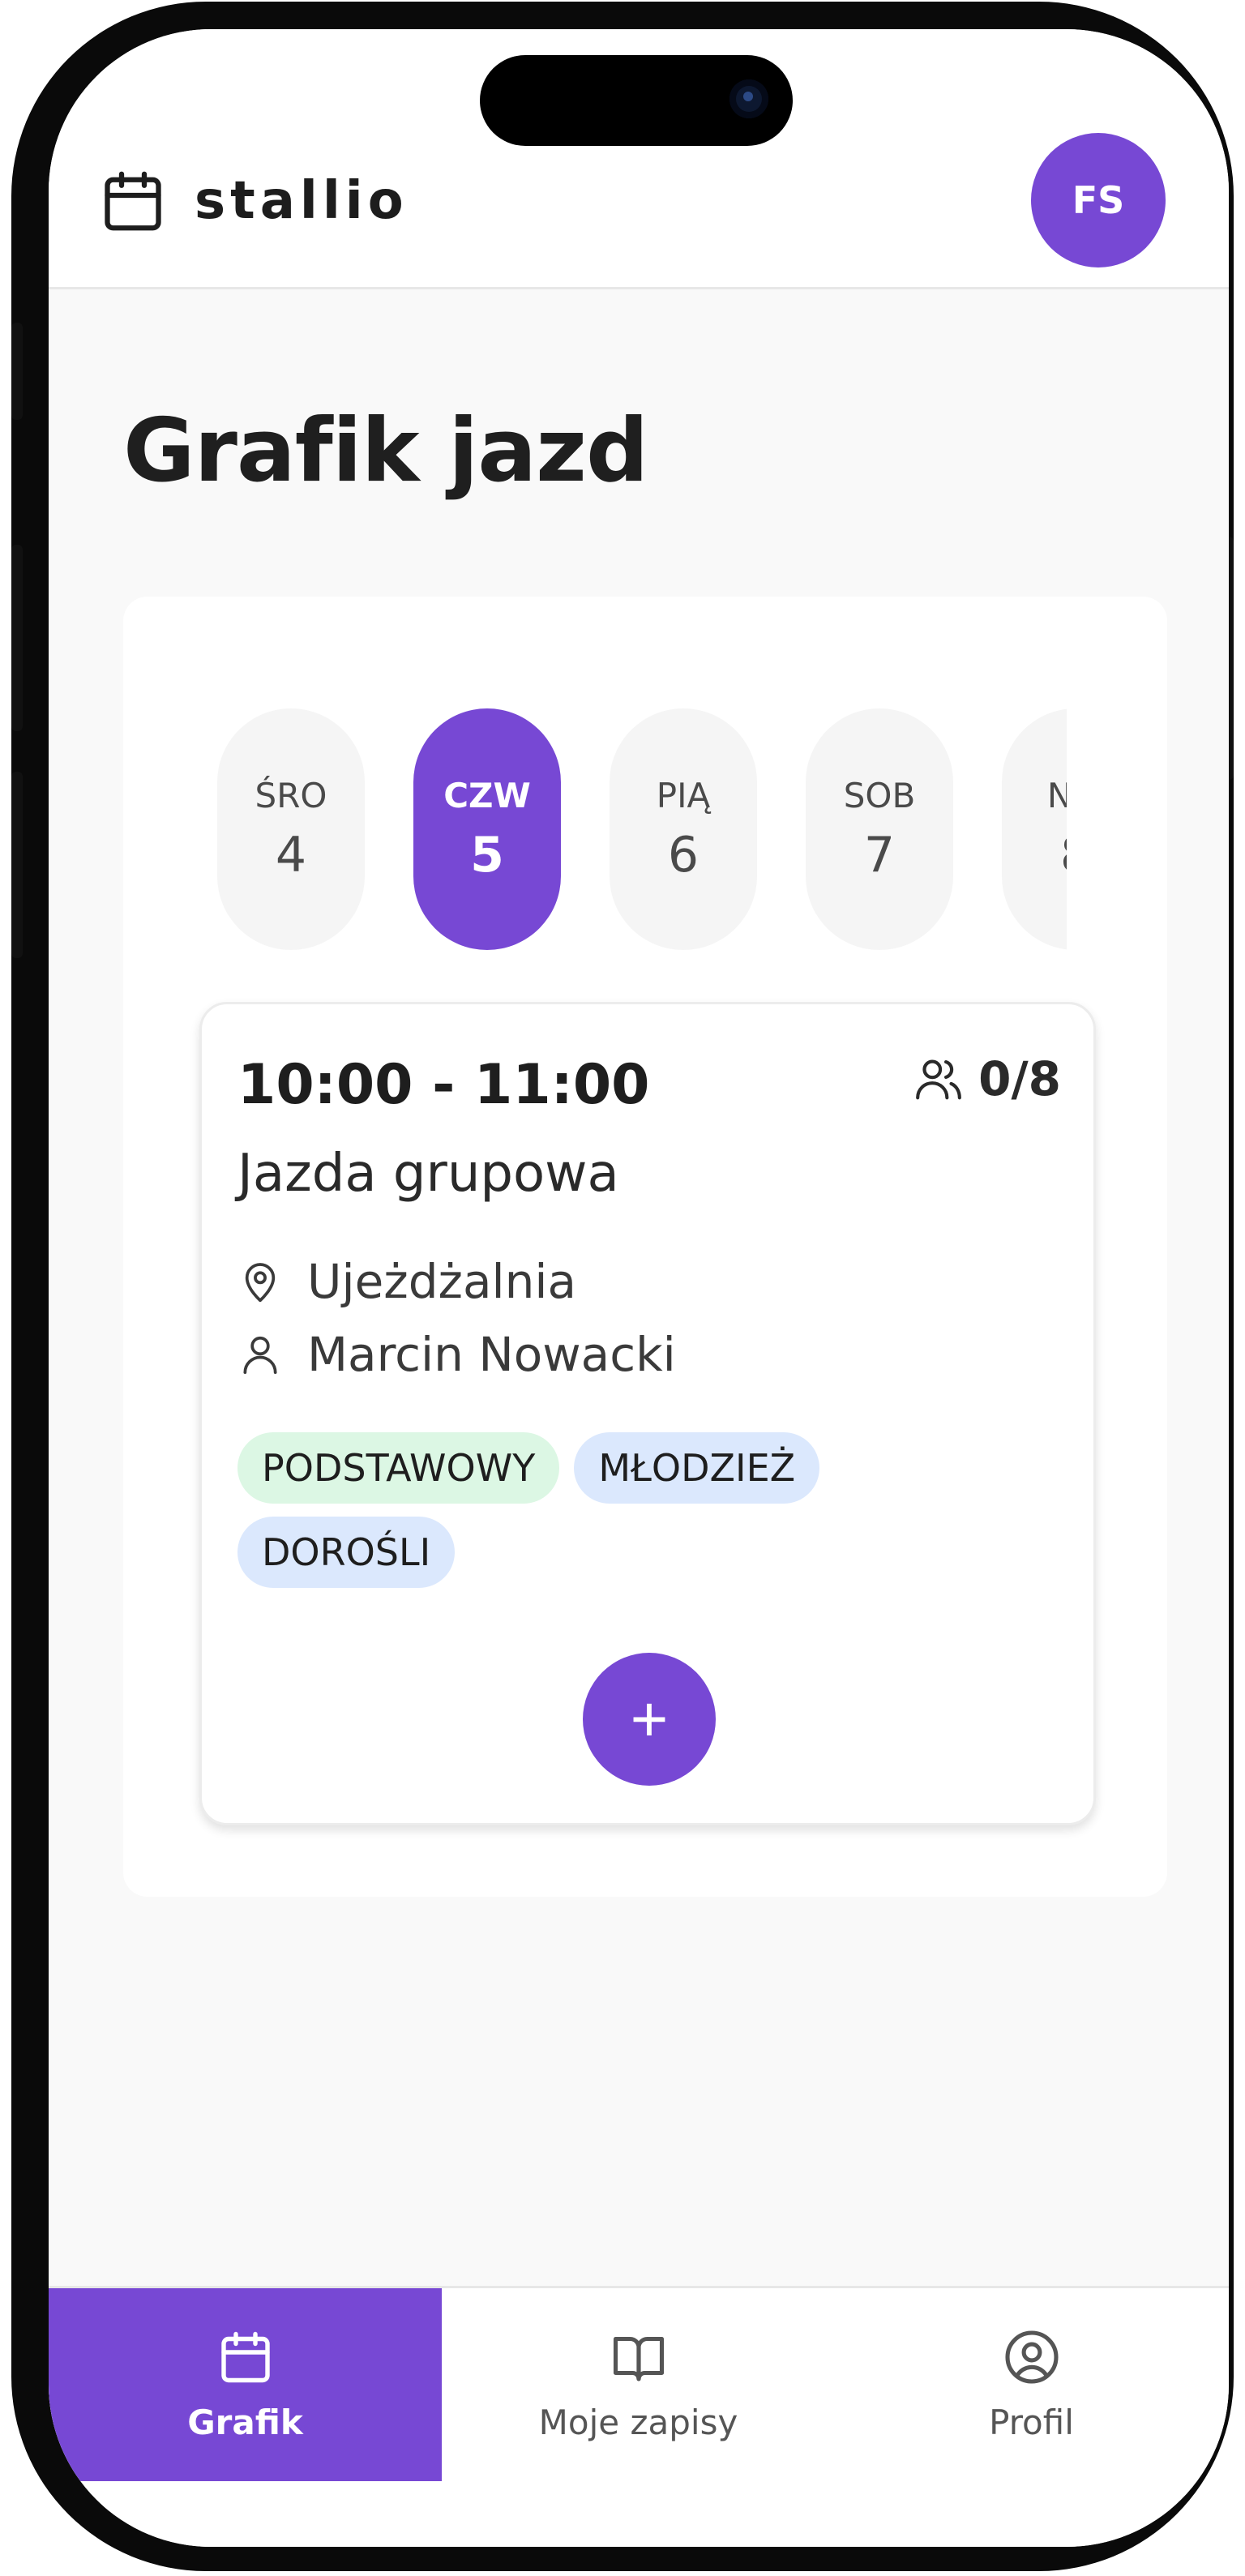 The height and width of the screenshot is (2576, 1245). I want to click on nav-label: Grafik, so click(245, 2422).